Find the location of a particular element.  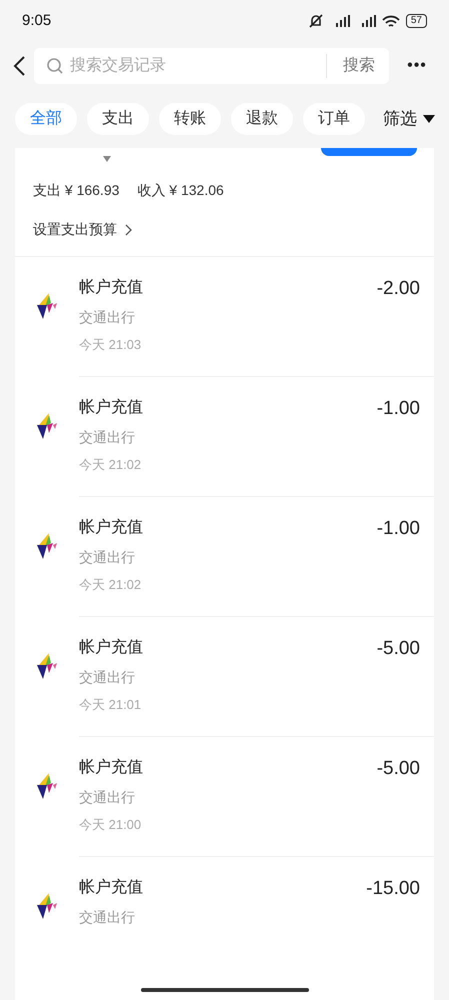

filter-tab: 支出 is located at coordinates (118, 119).